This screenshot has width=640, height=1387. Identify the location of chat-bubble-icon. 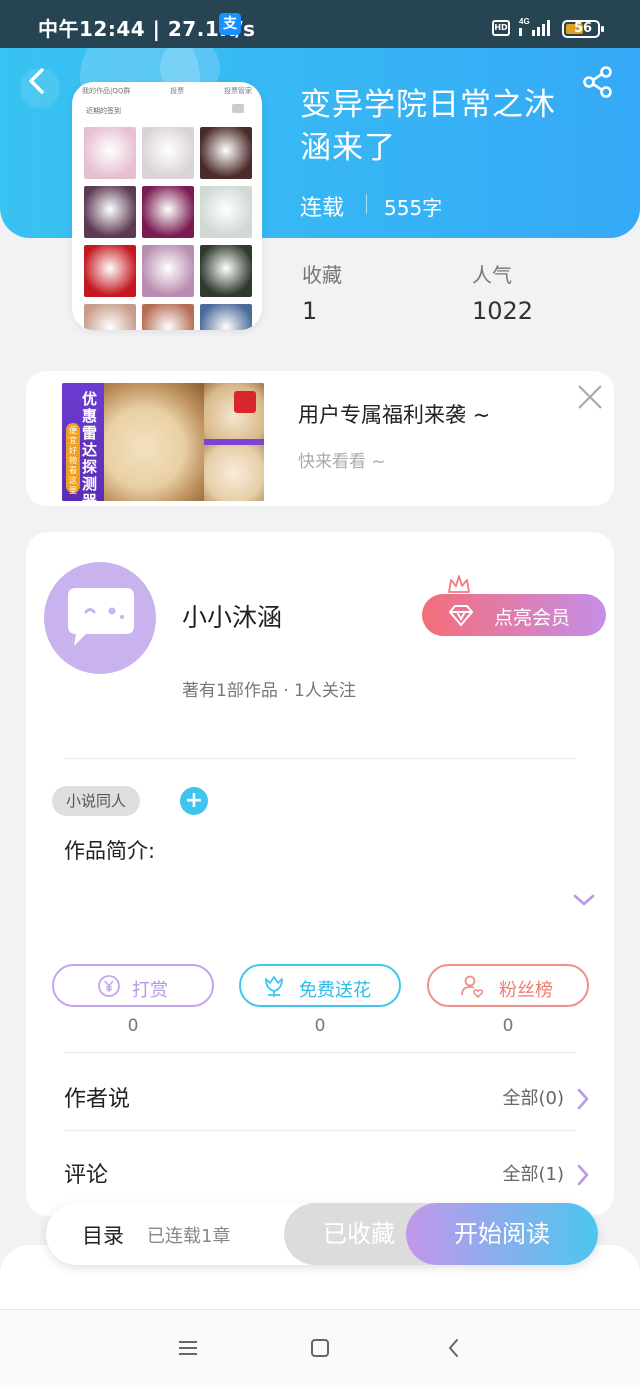
(101, 617).